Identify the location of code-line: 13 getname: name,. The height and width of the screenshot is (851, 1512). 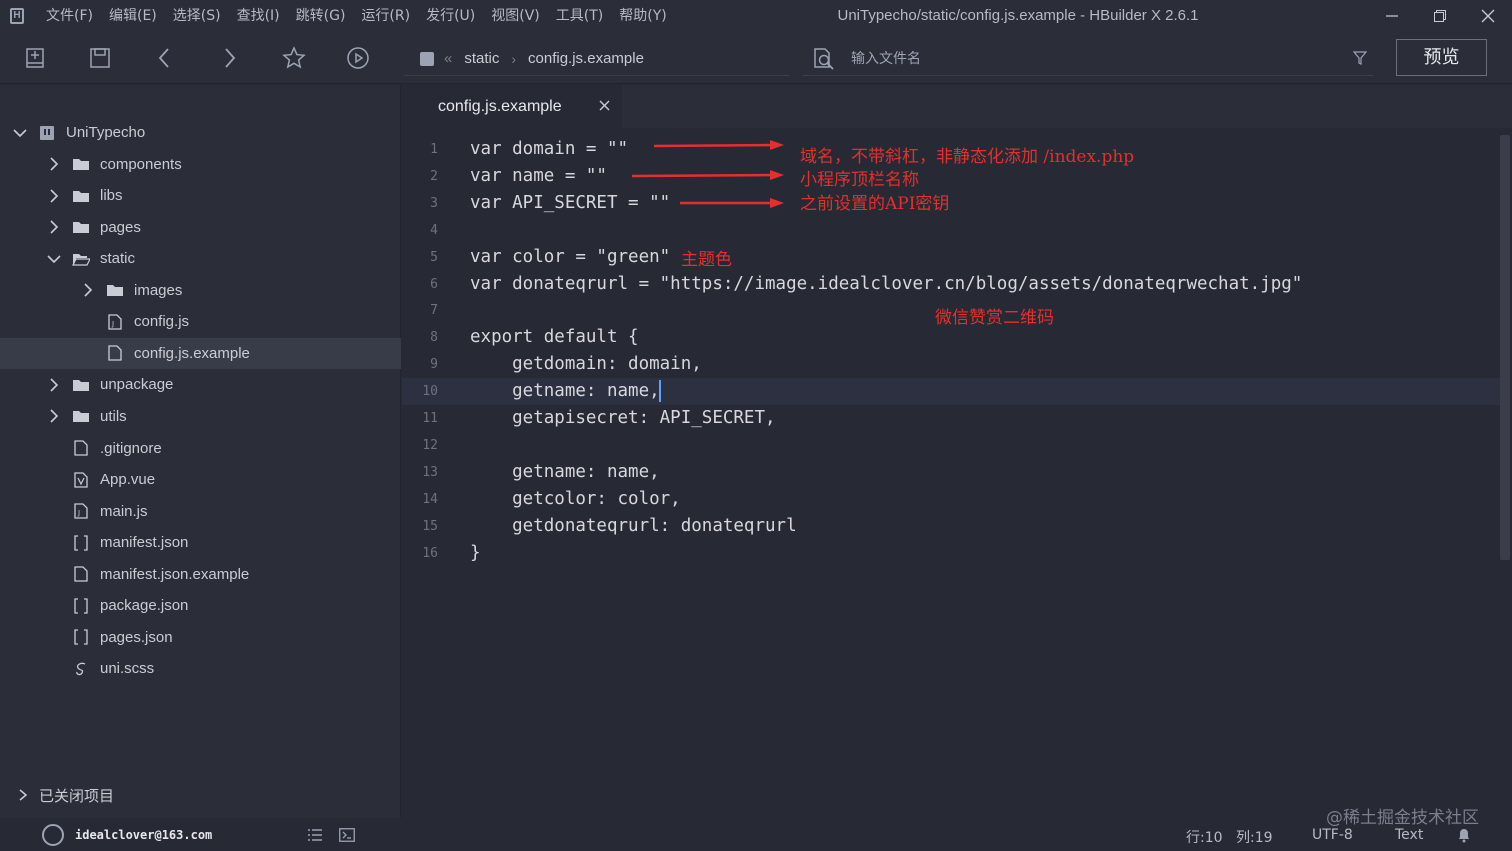
(952, 472).